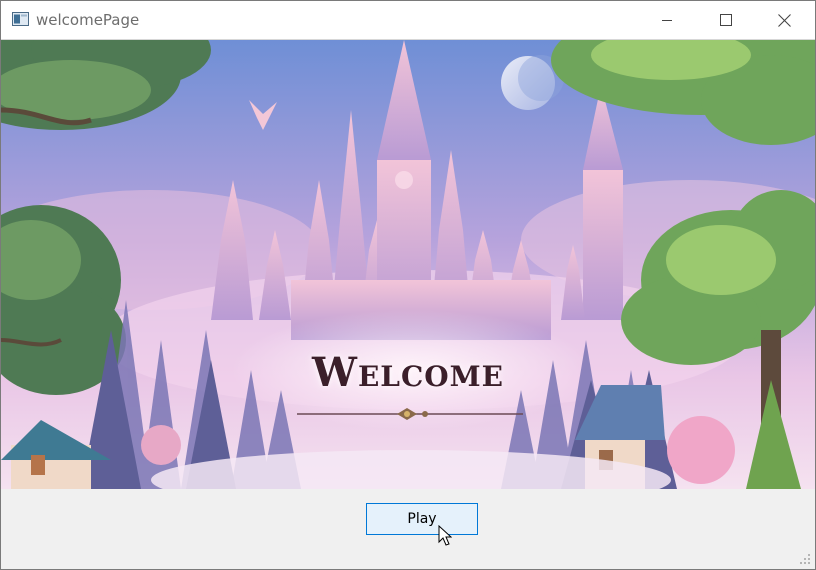  I want to click on minimize-button, so click(667, 20).